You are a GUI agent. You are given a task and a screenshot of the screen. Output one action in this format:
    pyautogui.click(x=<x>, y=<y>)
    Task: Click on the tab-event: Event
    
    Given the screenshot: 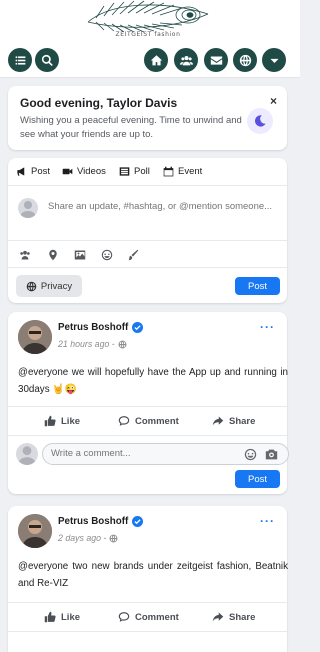 What is the action you would take?
    pyautogui.click(x=182, y=171)
    